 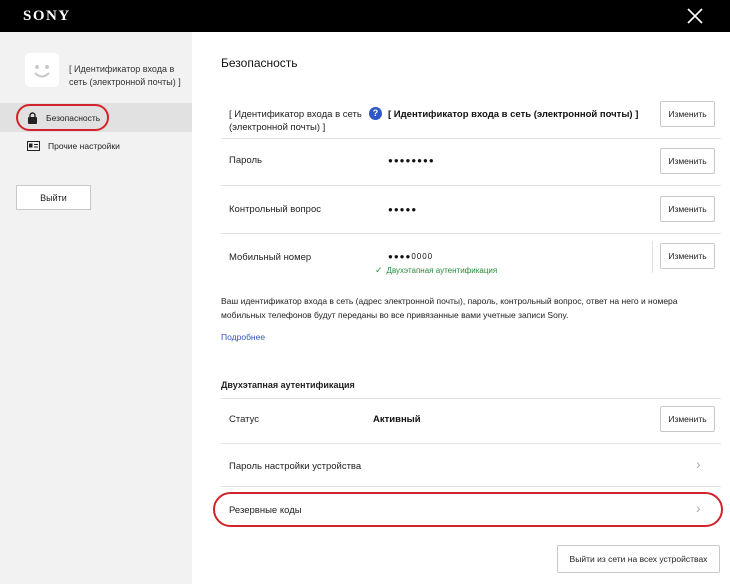 What do you see at coordinates (244, 419) in the screenshot?
I see `row-label-status: Статус` at bounding box center [244, 419].